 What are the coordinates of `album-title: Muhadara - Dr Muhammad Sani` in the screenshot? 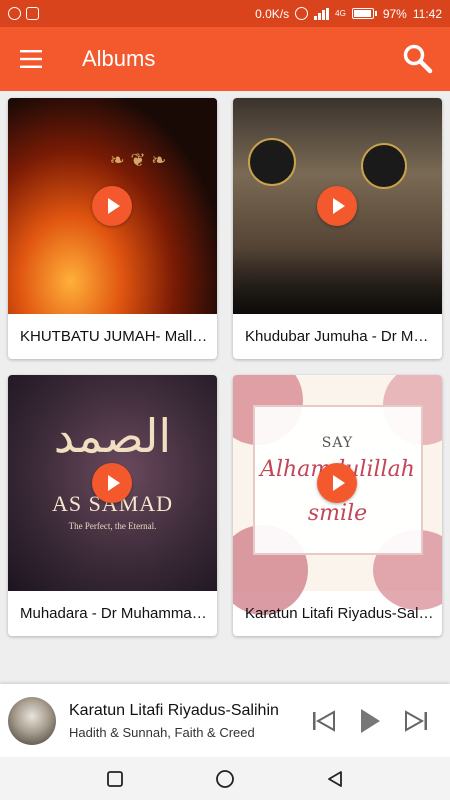 It's located at (115, 613).